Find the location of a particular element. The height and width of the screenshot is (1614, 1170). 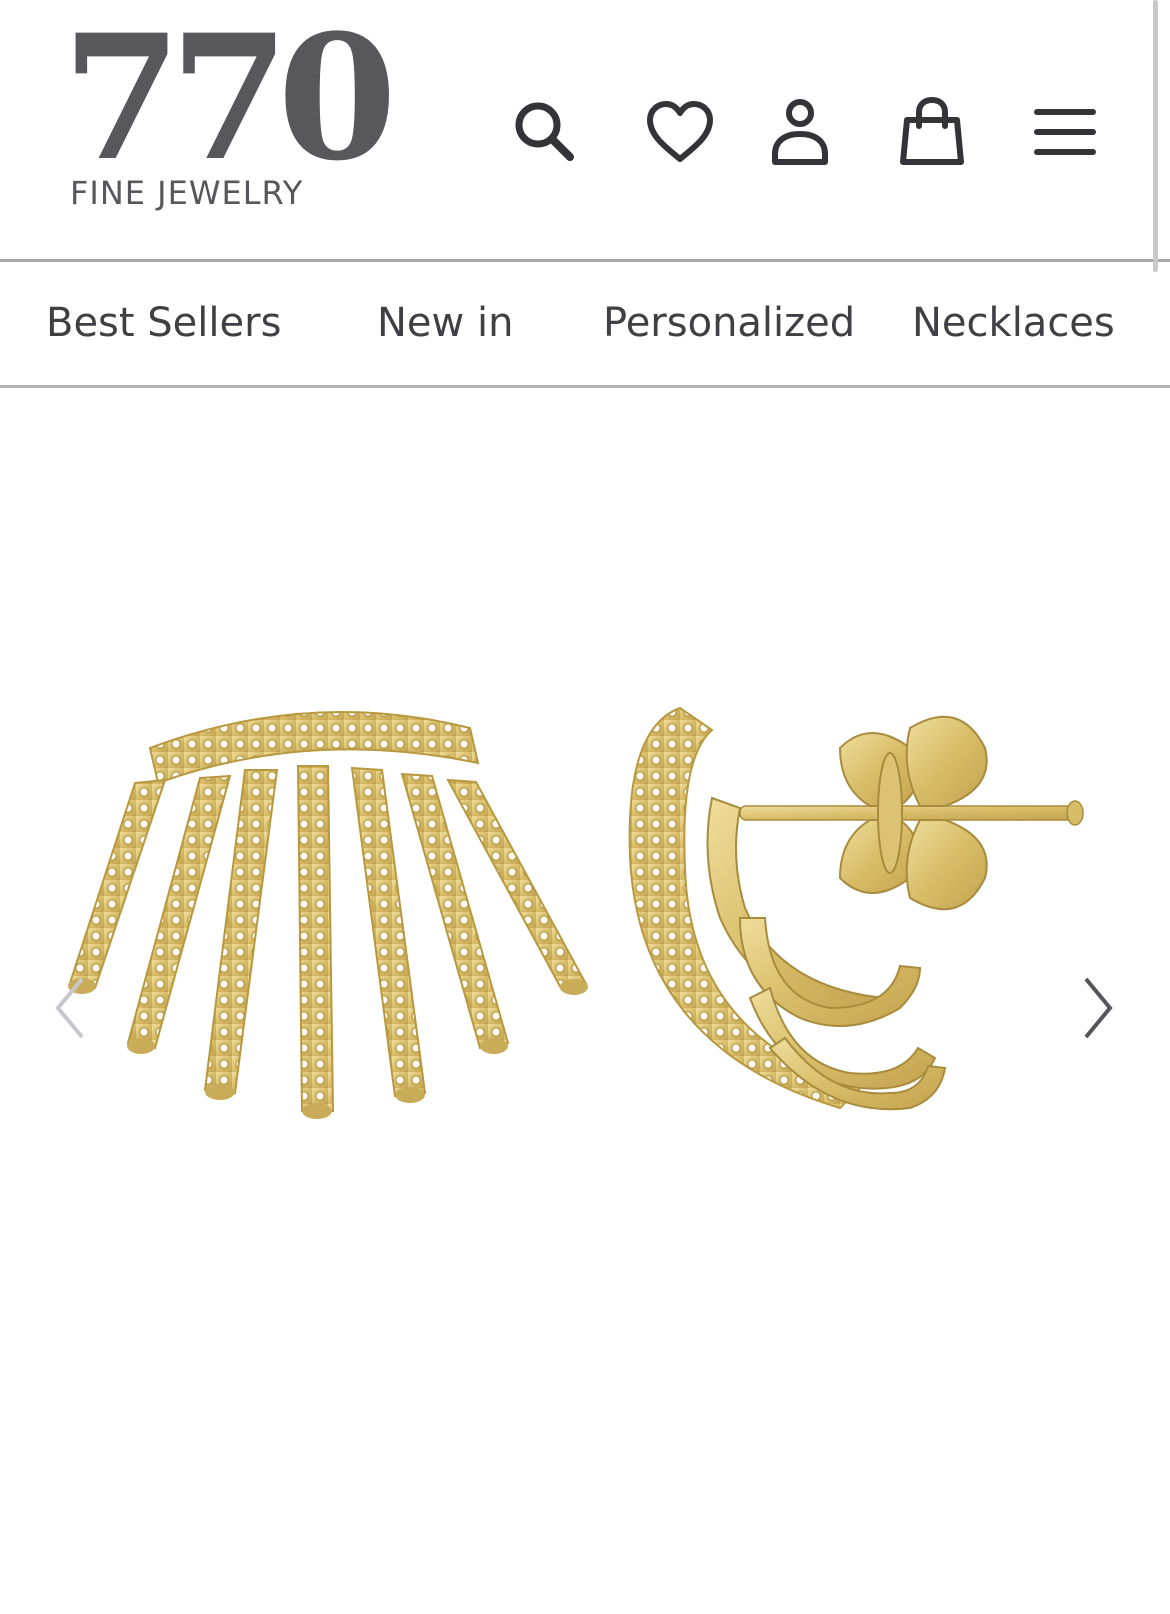

cart-button is located at coordinates (932, 132).